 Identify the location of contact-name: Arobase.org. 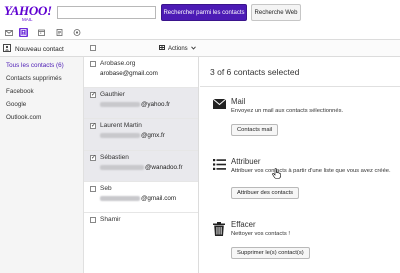
(118, 63).